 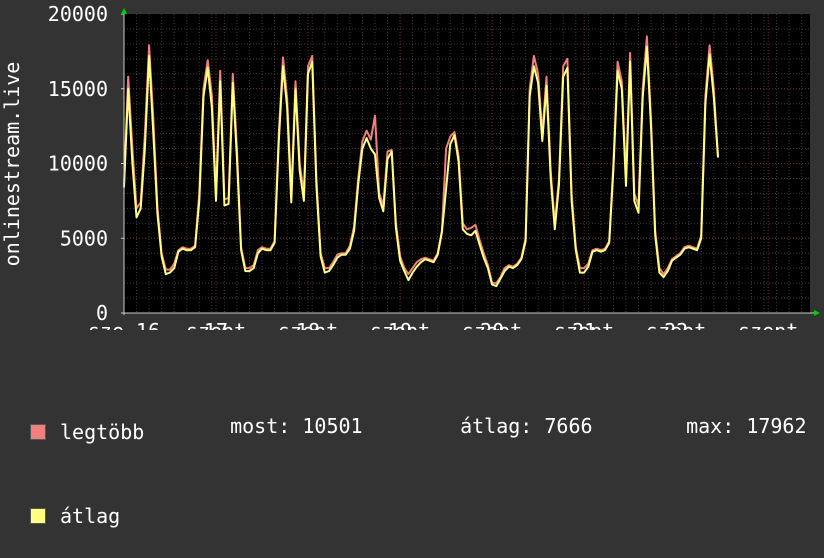 What do you see at coordinates (676, 324) in the screenshot?
I see `x-tick-label: 22` at bounding box center [676, 324].